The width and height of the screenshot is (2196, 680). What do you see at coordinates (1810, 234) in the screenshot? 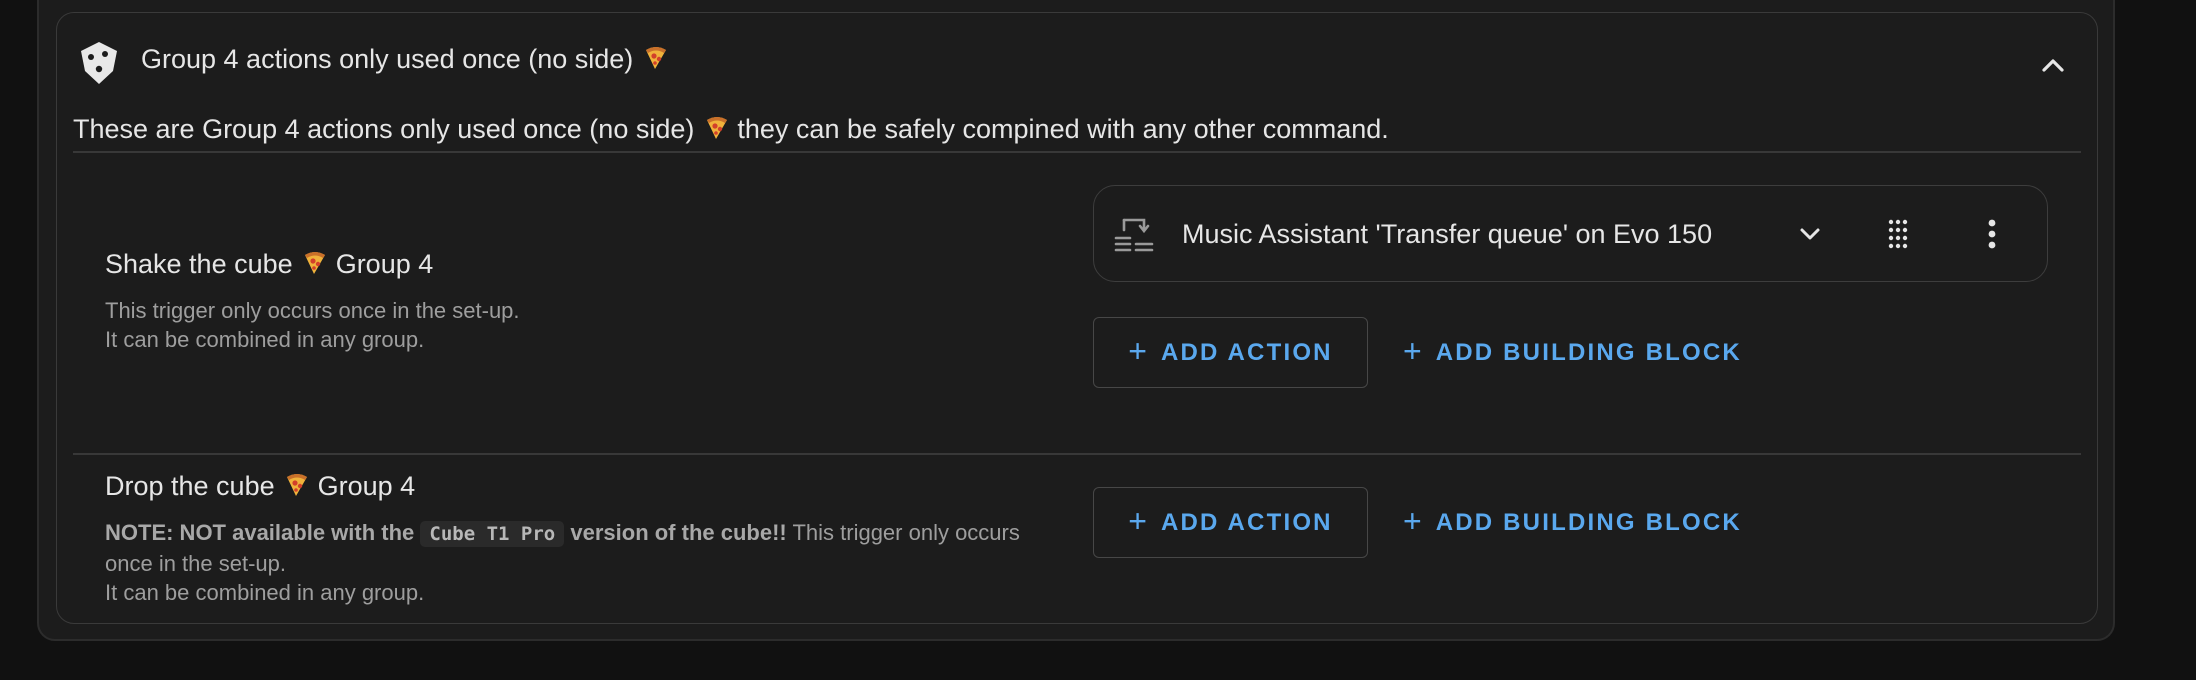
I see `chevron-down-icon` at bounding box center [1810, 234].